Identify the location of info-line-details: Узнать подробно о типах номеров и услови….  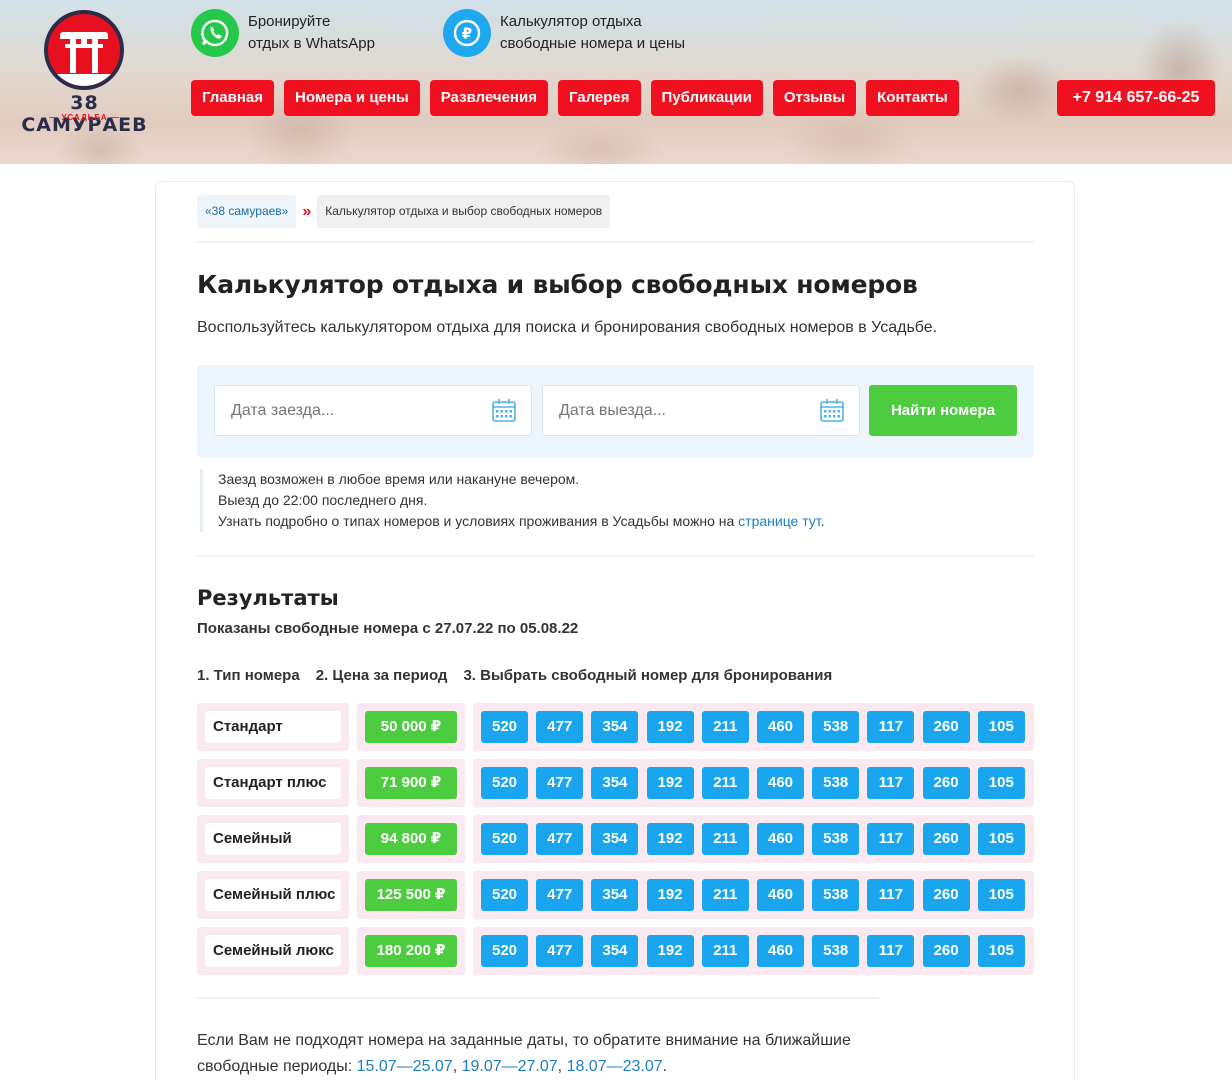
(521, 521).